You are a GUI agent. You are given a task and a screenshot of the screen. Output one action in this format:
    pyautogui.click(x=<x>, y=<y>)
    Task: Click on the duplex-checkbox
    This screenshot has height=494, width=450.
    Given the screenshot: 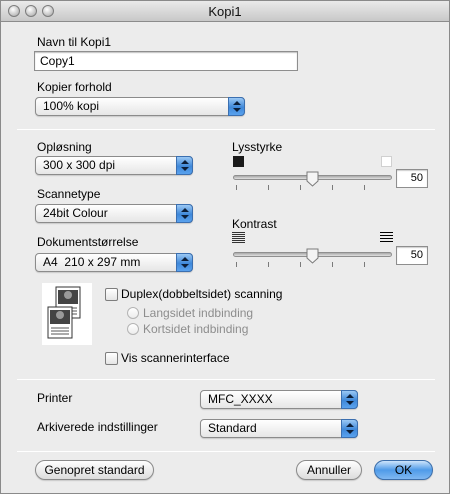 What is the action you would take?
    pyautogui.click(x=111, y=294)
    